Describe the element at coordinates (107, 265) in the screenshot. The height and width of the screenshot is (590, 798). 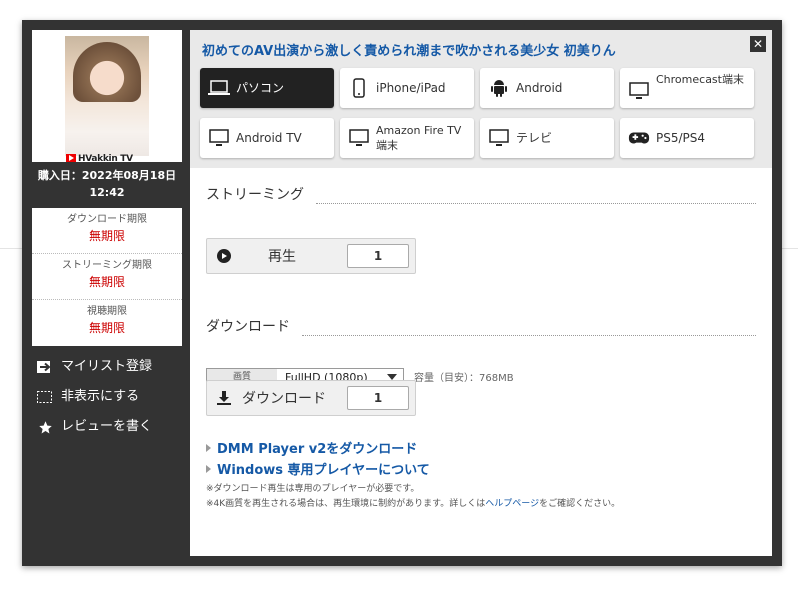
I see `limit-label: ストリーミング期限` at that location.